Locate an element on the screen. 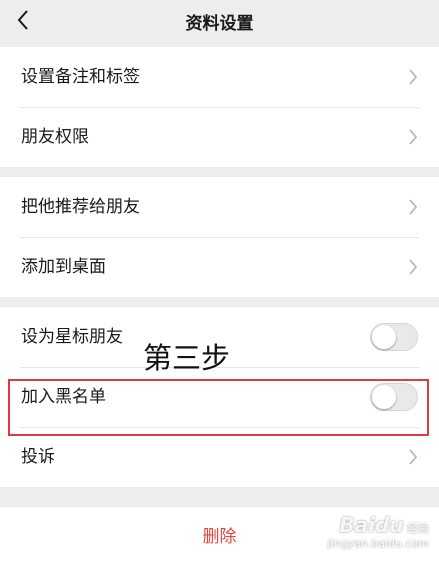  watermark-brand: Baidu 经验 is located at coordinates (384, 525).